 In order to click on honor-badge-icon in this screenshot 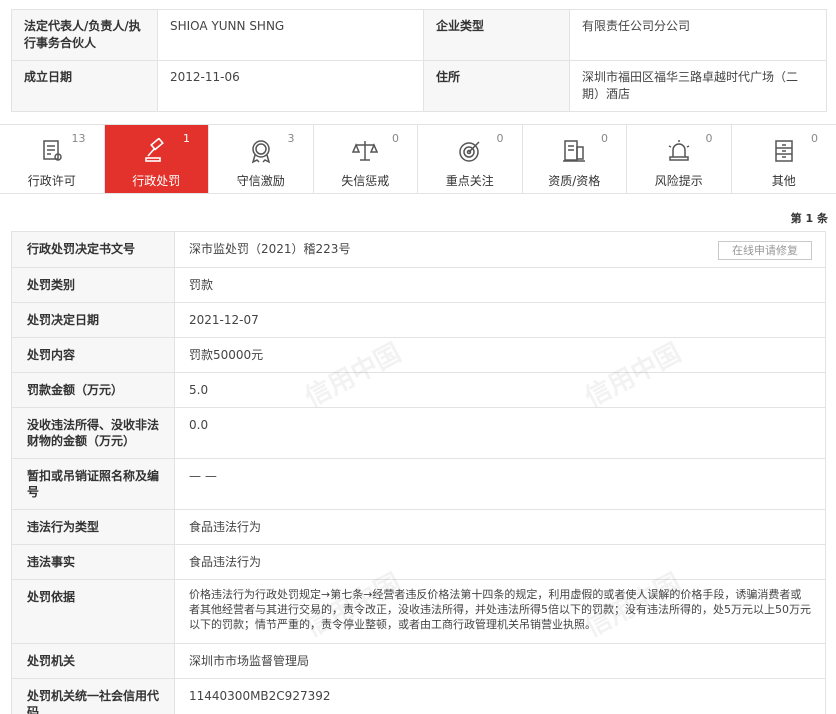, I will do `click(261, 151)`.